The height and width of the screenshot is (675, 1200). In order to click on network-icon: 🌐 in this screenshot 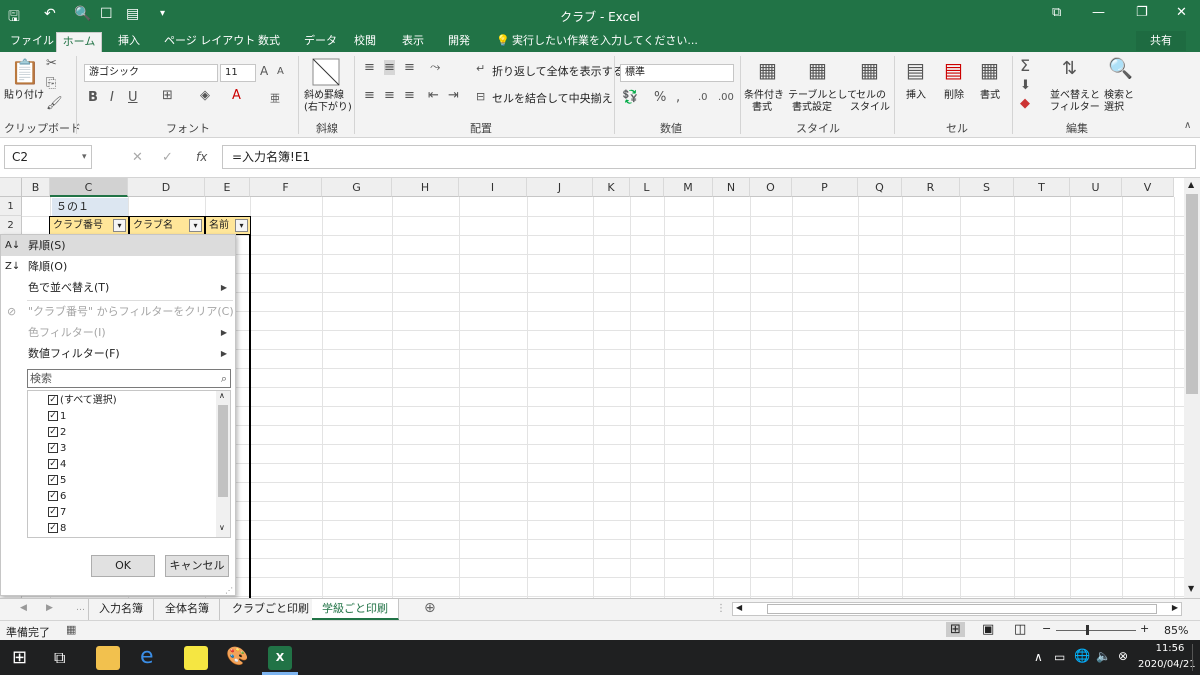, I will do `click(1082, 656)`.